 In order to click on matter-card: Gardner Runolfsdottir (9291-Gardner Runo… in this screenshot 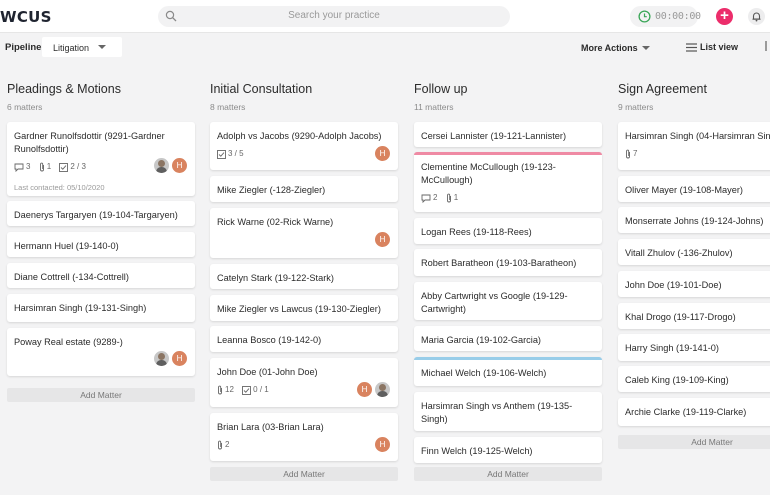, I will do `click(101, 159)`.